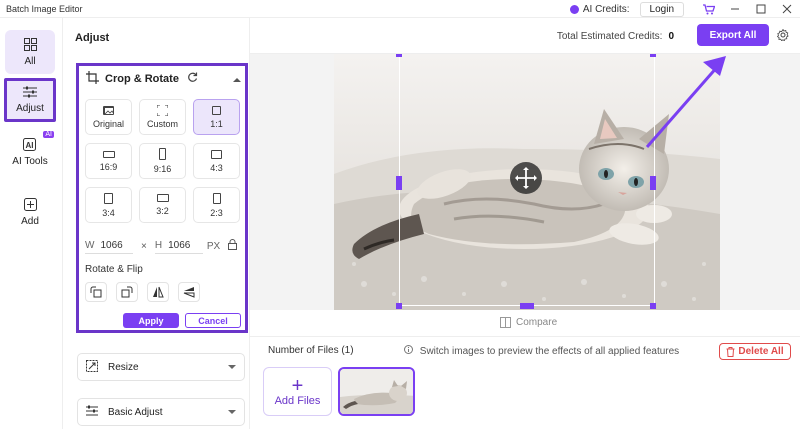 This screenshot has width=800, height=429. What do you see at coordinates (44, 8) in the screenshot?
I see `app-title: Batch Image Editor` at bounding box center [44, 8].